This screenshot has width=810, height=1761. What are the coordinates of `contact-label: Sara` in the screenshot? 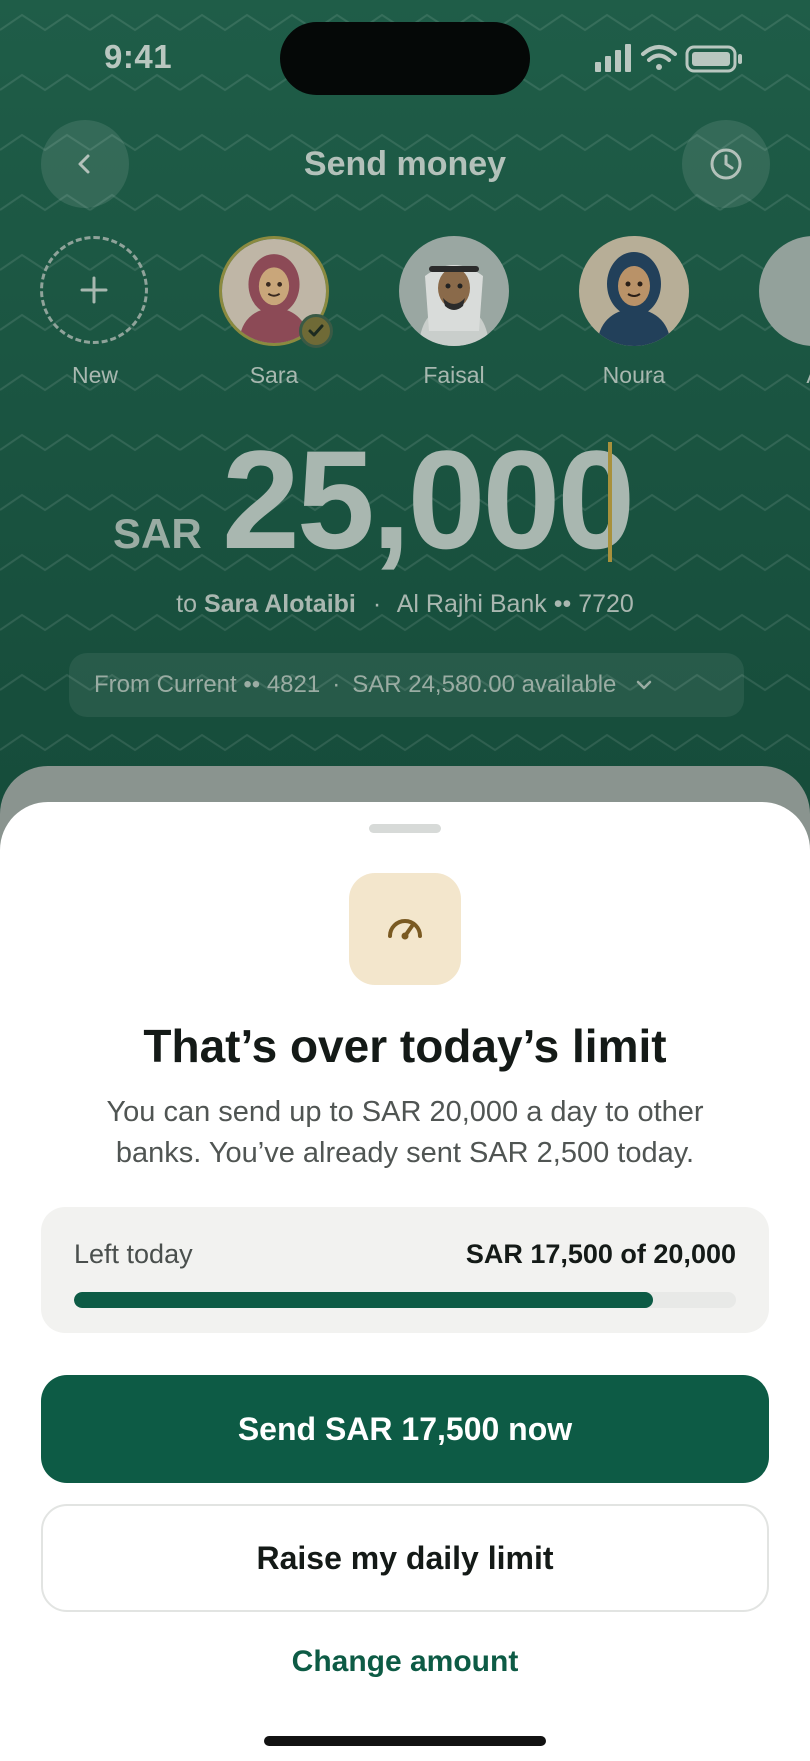 It's located at (274, 375).